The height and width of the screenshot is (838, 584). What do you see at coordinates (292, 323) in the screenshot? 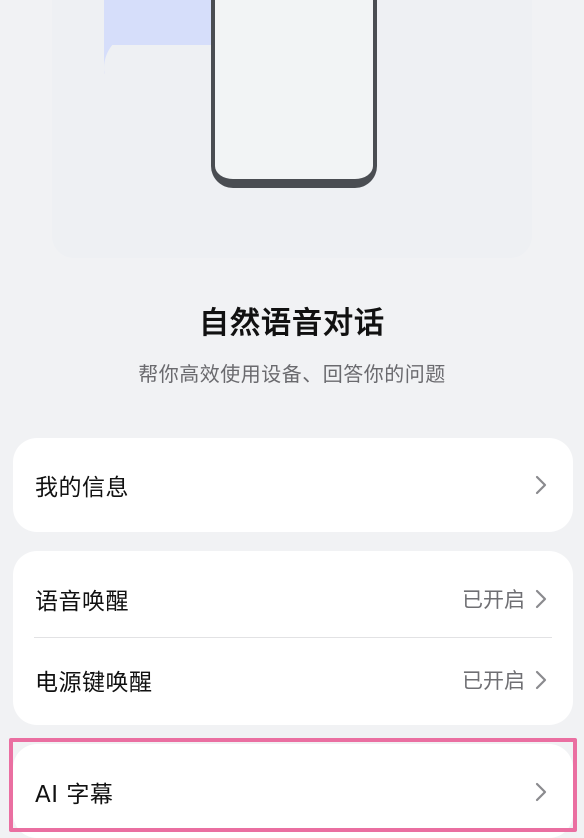
I see `page-title: 自然语音对话` at bounding box center [292, 323].